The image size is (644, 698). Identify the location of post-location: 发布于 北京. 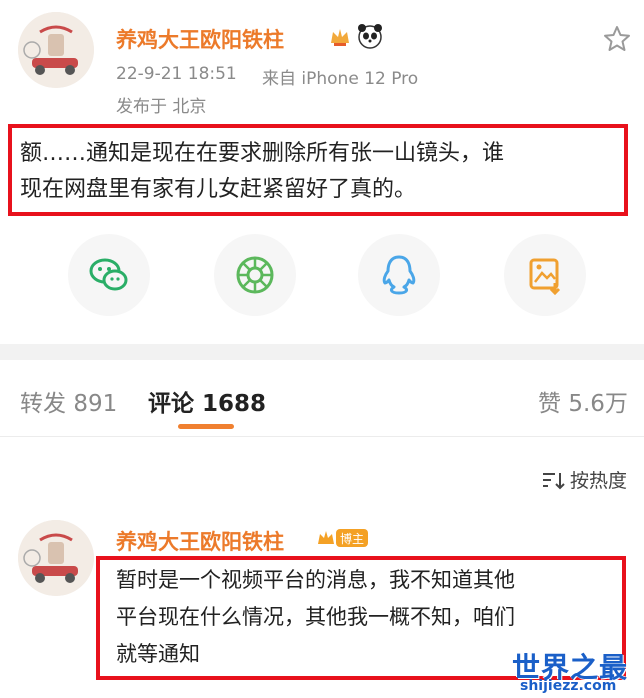
(161, 107).